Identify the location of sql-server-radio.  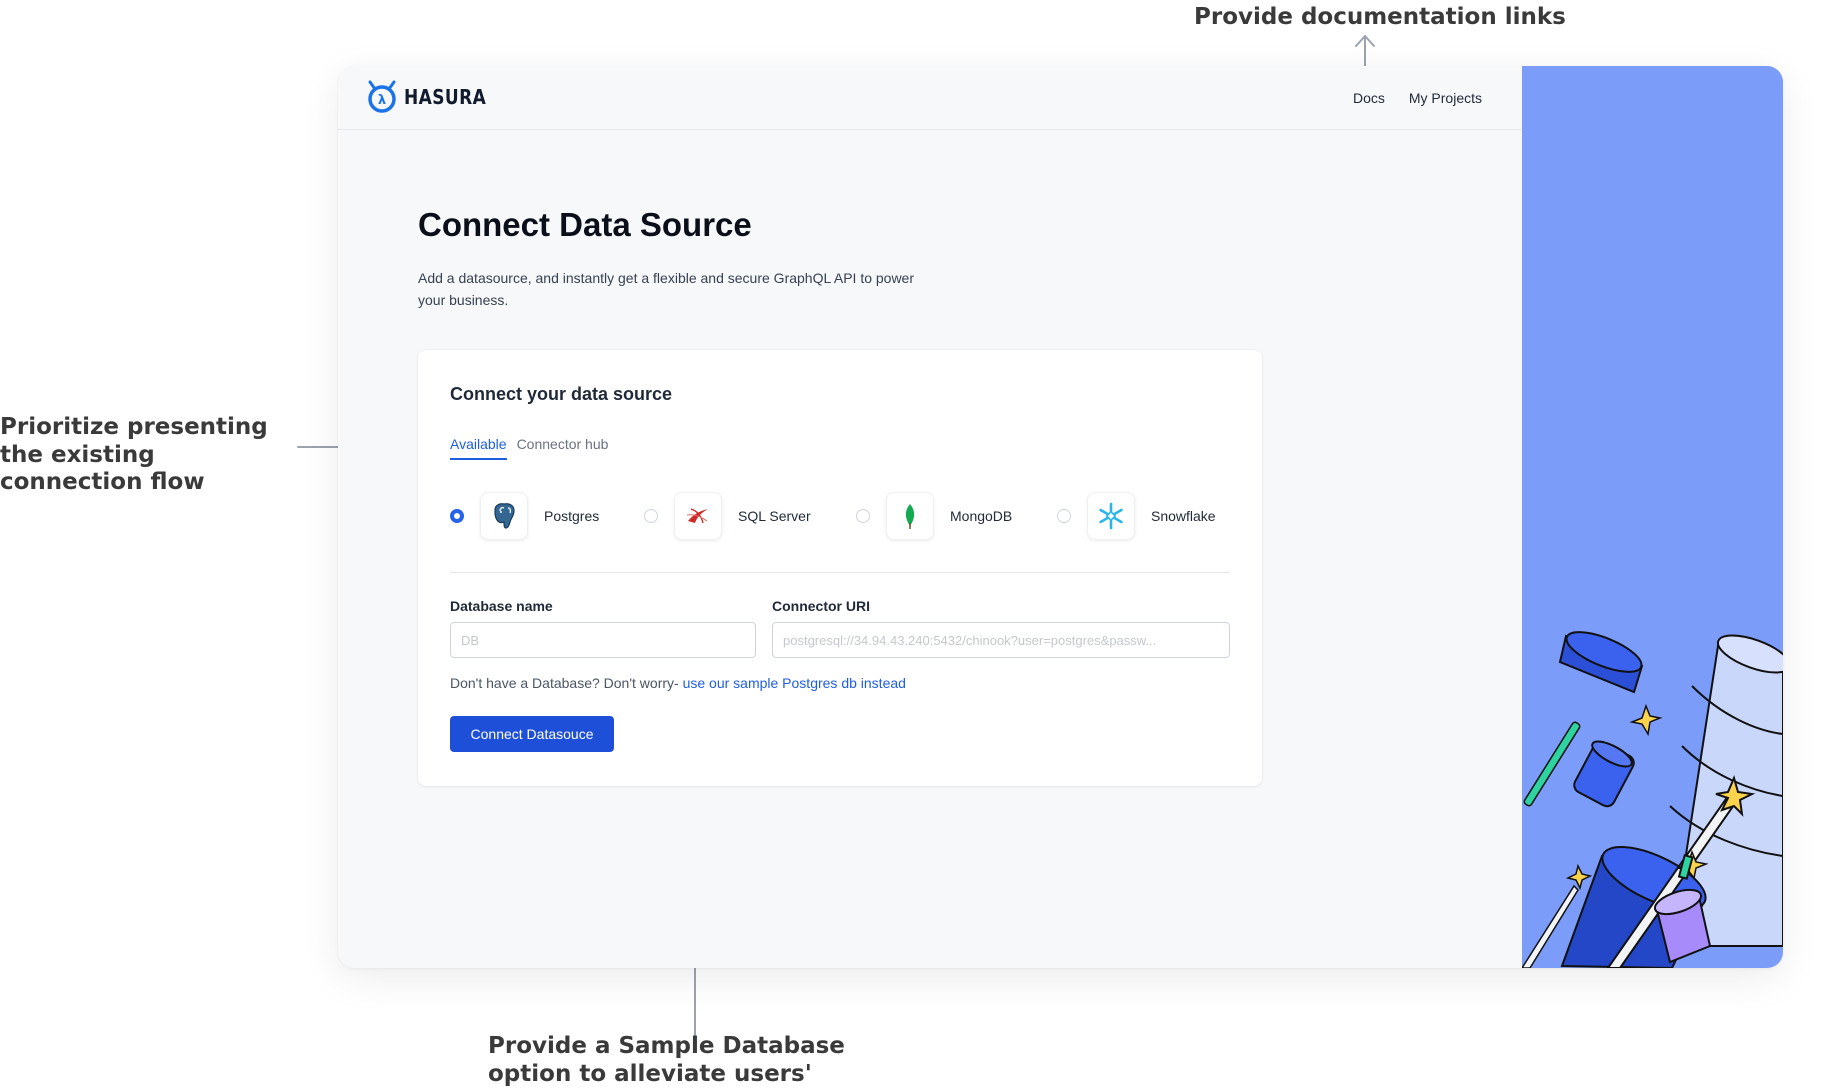
(651, 516).